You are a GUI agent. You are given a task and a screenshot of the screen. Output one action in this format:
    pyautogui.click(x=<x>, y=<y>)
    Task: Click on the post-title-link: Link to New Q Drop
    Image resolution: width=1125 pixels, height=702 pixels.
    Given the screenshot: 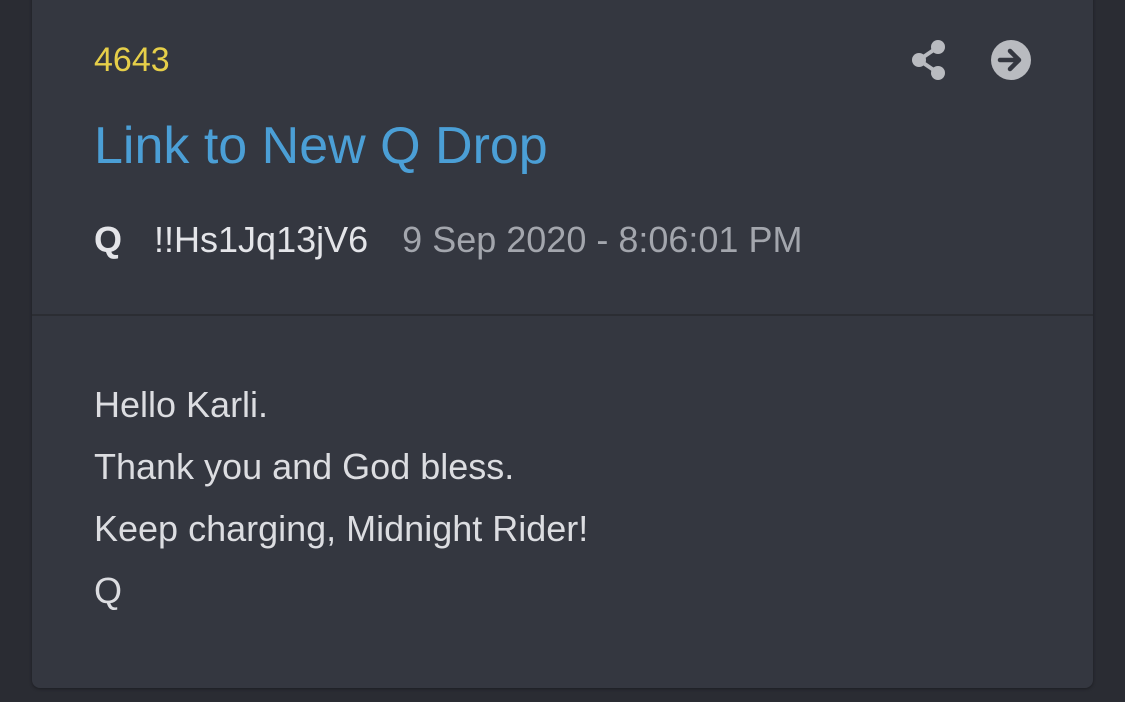 What is the action you would take?
    pyautogui.click(x=321, y=146)
    